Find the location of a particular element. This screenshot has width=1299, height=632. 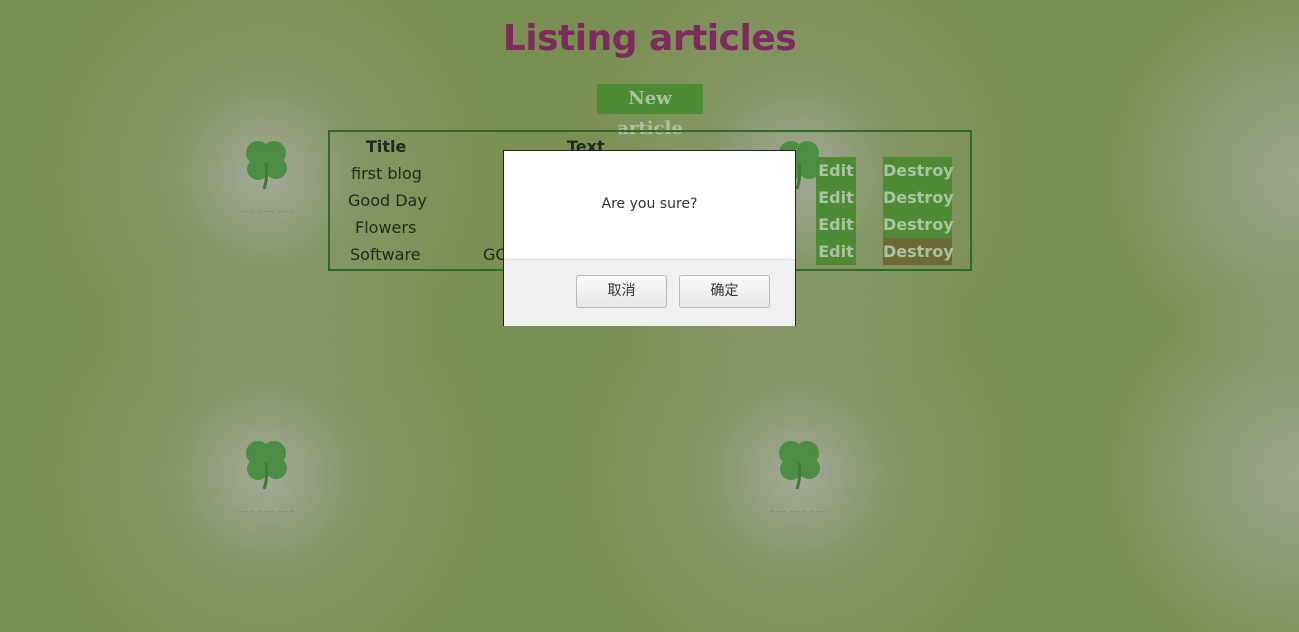

cancel-button: 取消 is located at coordinates (621, 291).